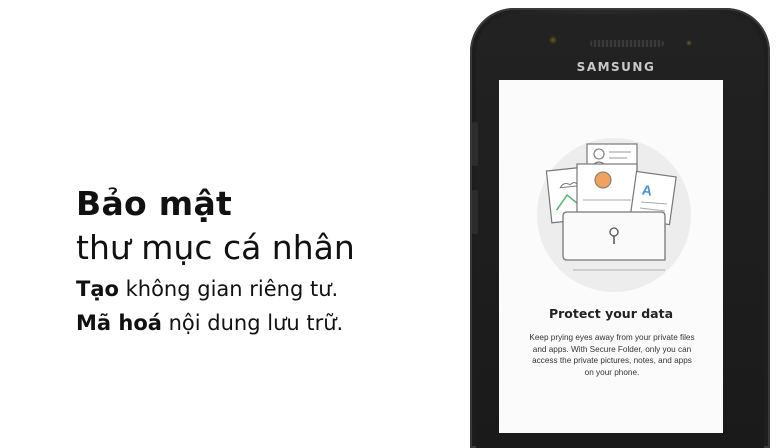 This screenshot has height=448, width=780. What do you see at coordinates (215, 247) in the screenshot?
I see `headline-title-regular: thư mục cá nhân` at bounding box center [215, 247].